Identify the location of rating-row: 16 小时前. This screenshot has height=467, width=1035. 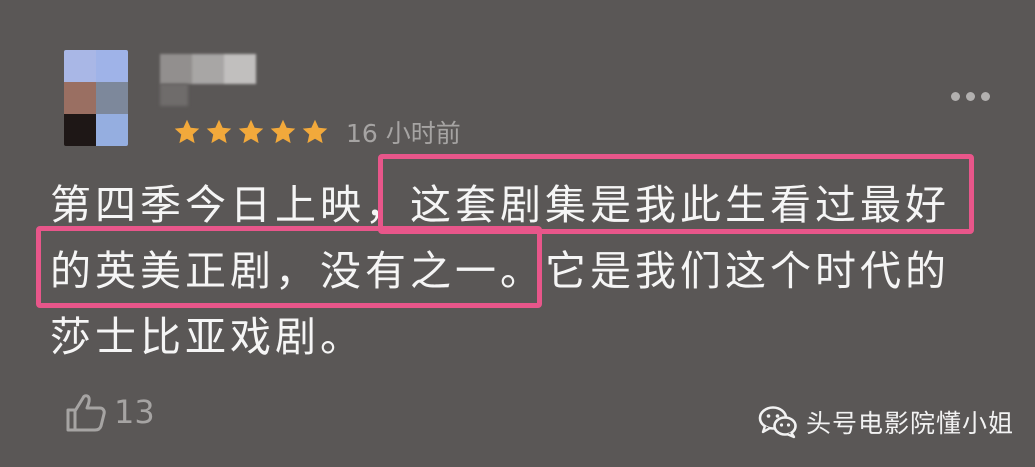
(316, 132).